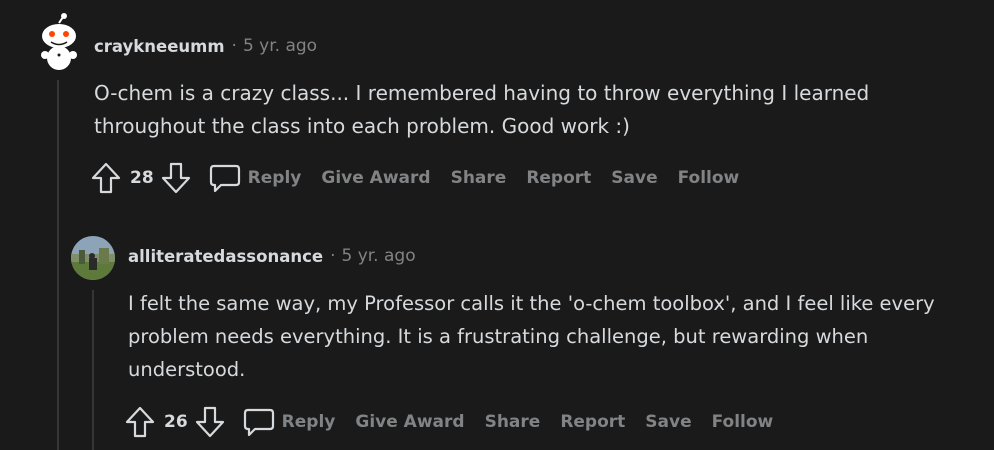 The height and width of the screenshot is (450, 994). What do you see at coordinates (187, 369) in the screenshot?
I see `comment-line: understood.` at bounding box center [187, 369].